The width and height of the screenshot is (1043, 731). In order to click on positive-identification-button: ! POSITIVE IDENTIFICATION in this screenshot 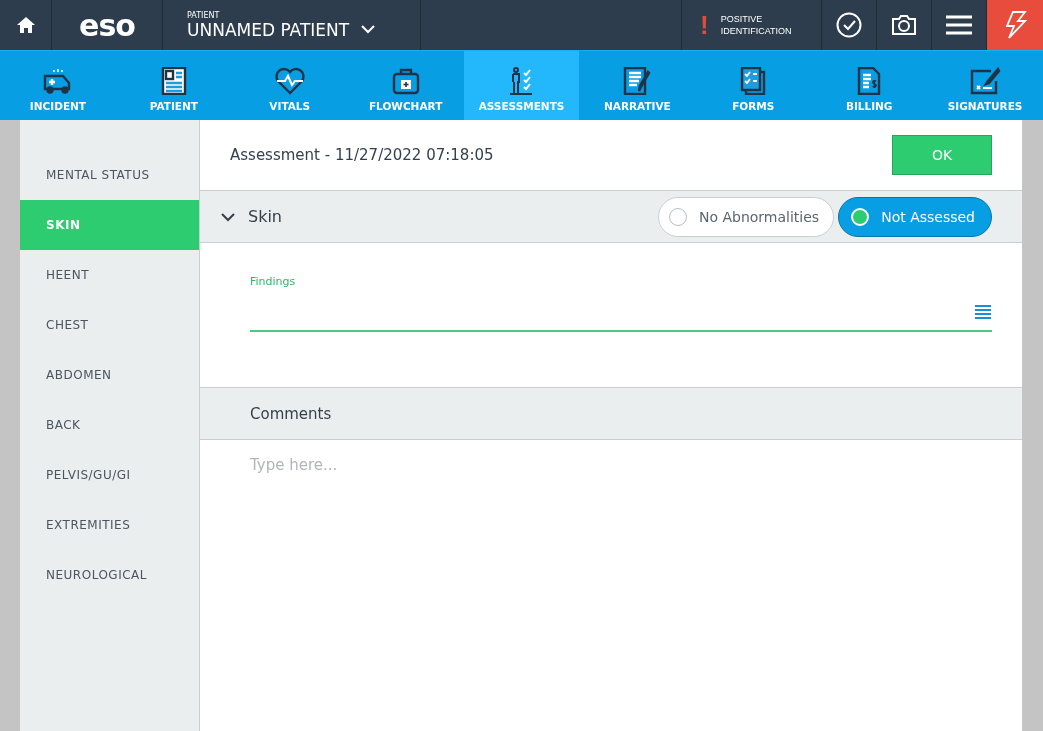, I will do `click(752, 25)`.